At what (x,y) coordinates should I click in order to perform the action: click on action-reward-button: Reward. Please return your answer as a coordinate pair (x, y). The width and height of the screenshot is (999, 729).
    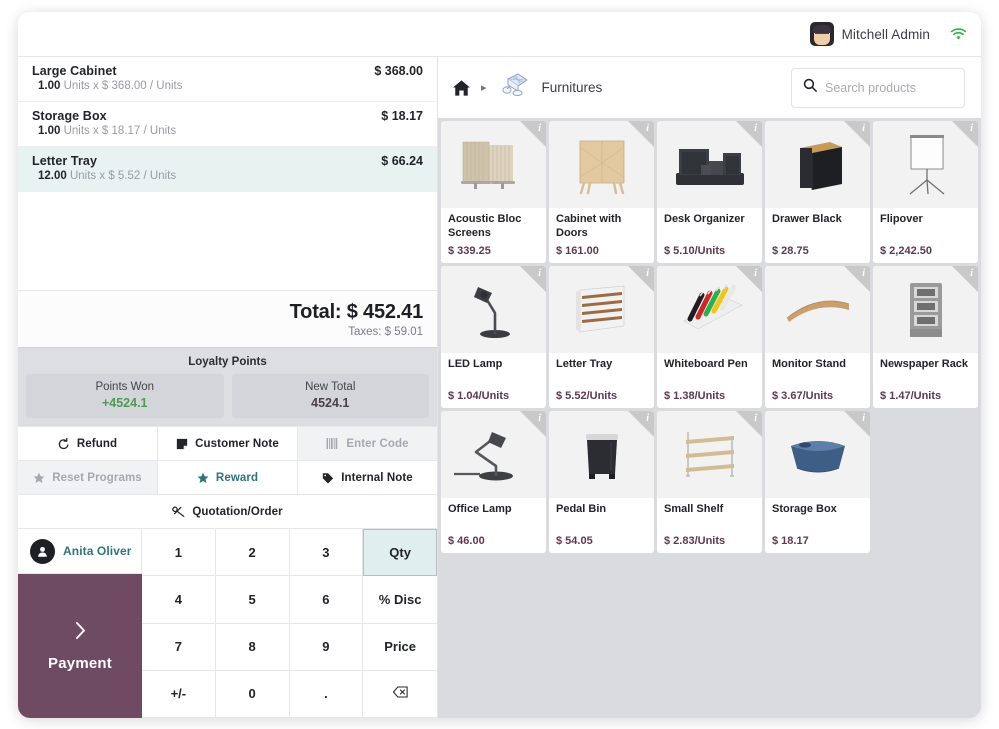
    Looking at the image, I should click on (228, 477).